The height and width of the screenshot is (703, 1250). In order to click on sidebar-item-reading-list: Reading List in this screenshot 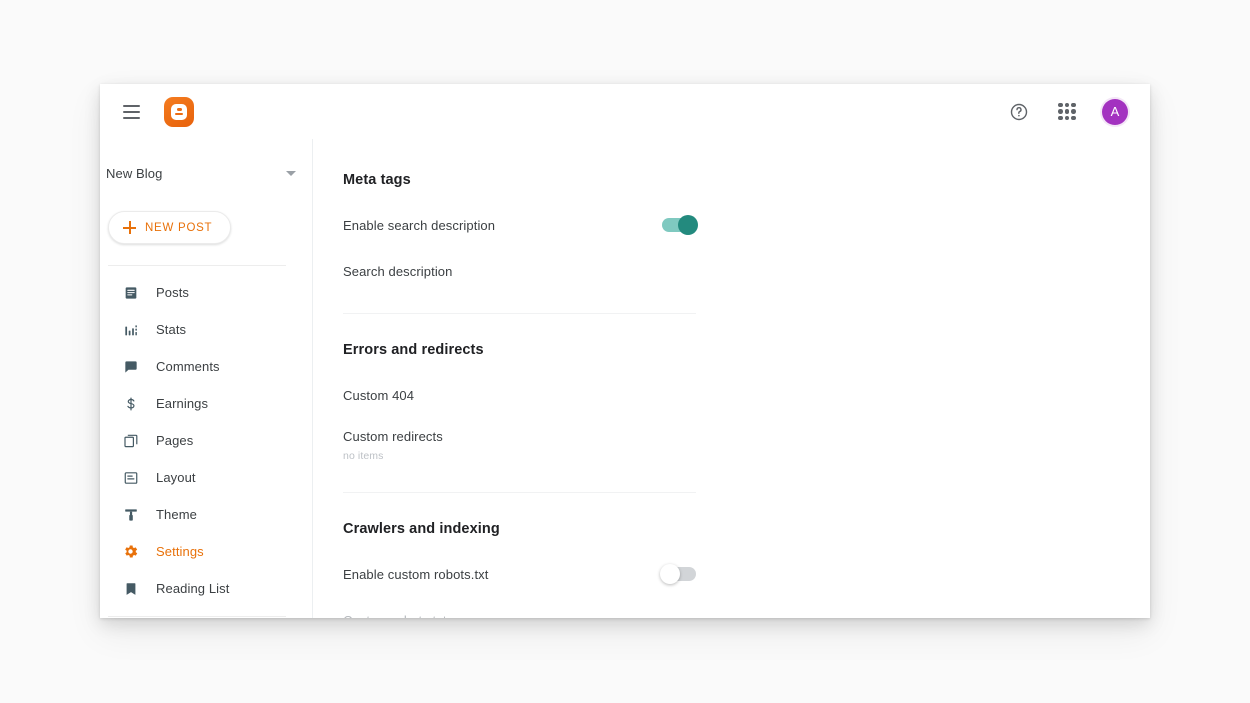, I will do `click(206, 588)`.